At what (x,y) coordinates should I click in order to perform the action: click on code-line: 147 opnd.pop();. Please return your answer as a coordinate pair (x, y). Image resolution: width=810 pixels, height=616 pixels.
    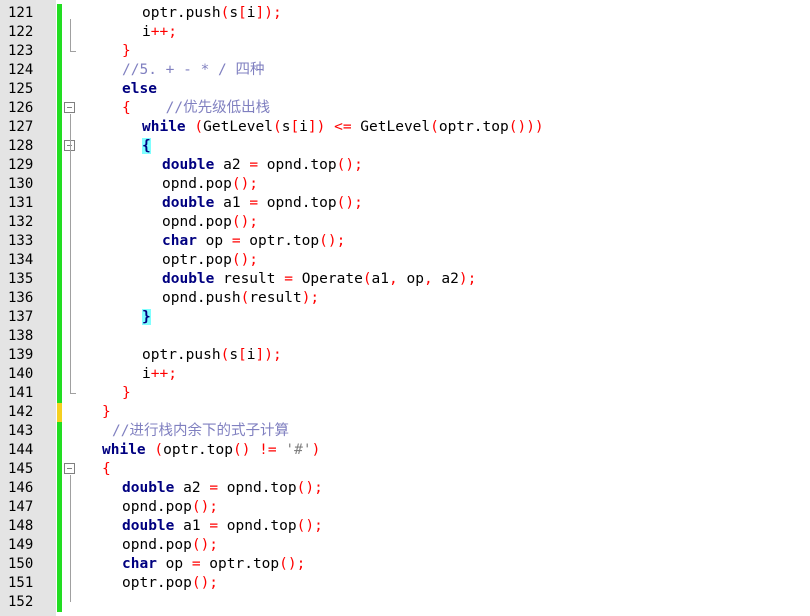
    Looking at the image, I should click on (405, 507).